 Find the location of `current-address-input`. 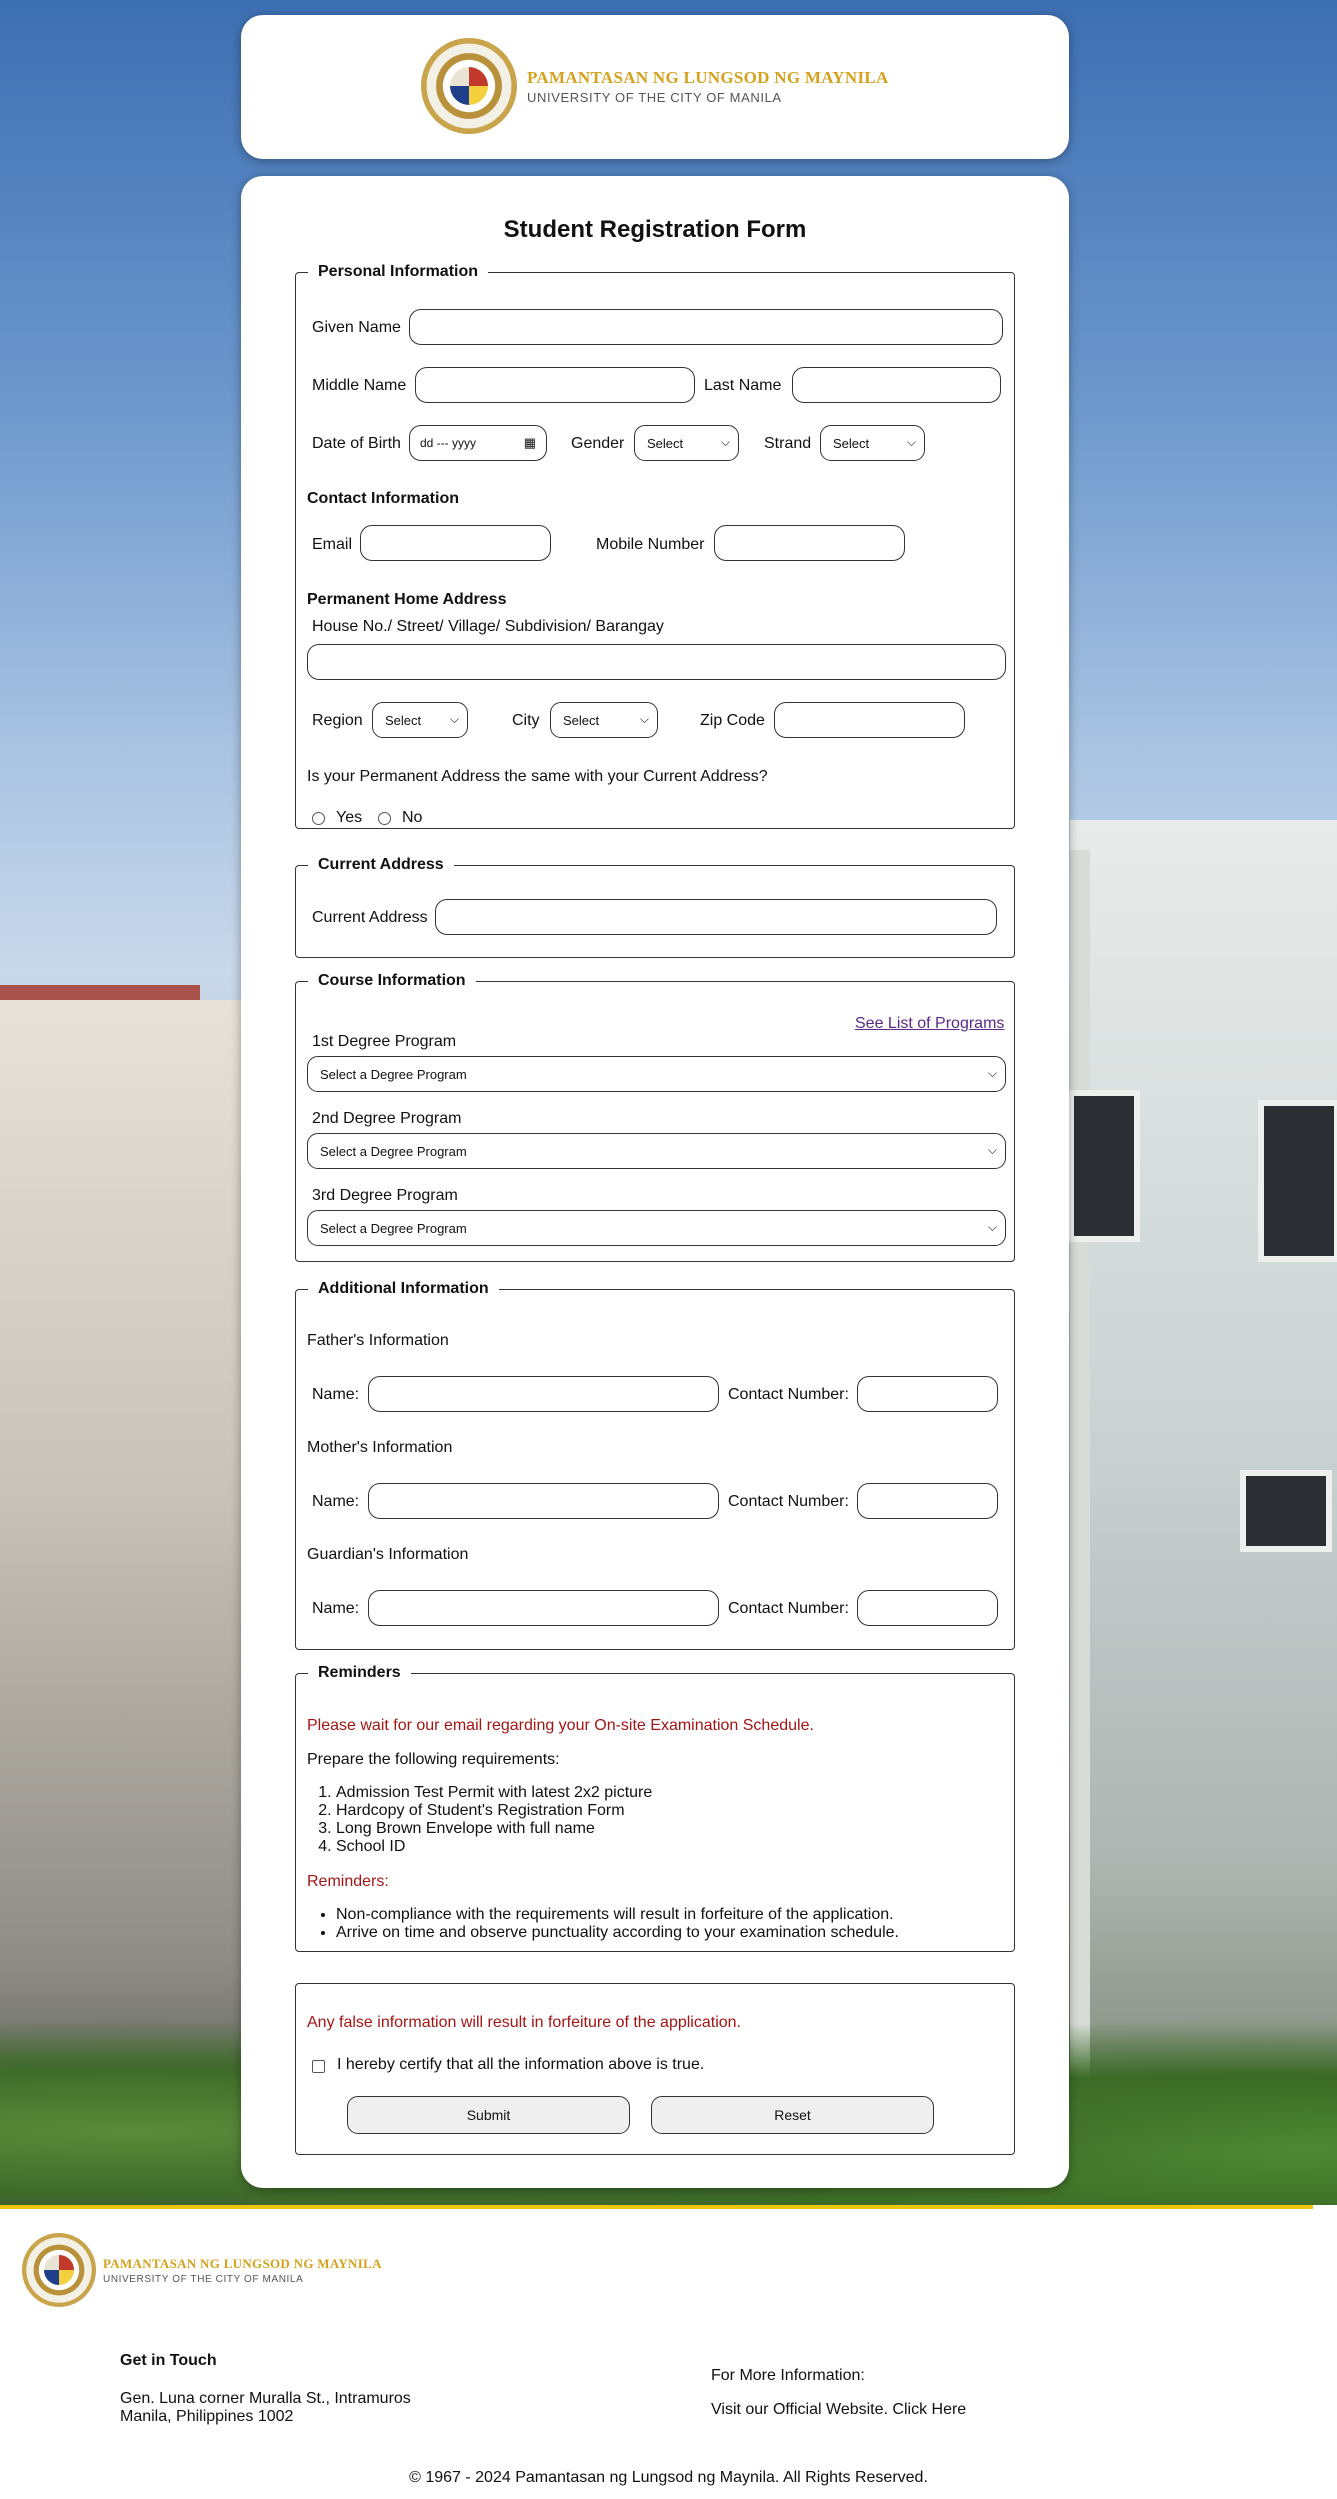

current-address-input is located at coordinates (716, 917).